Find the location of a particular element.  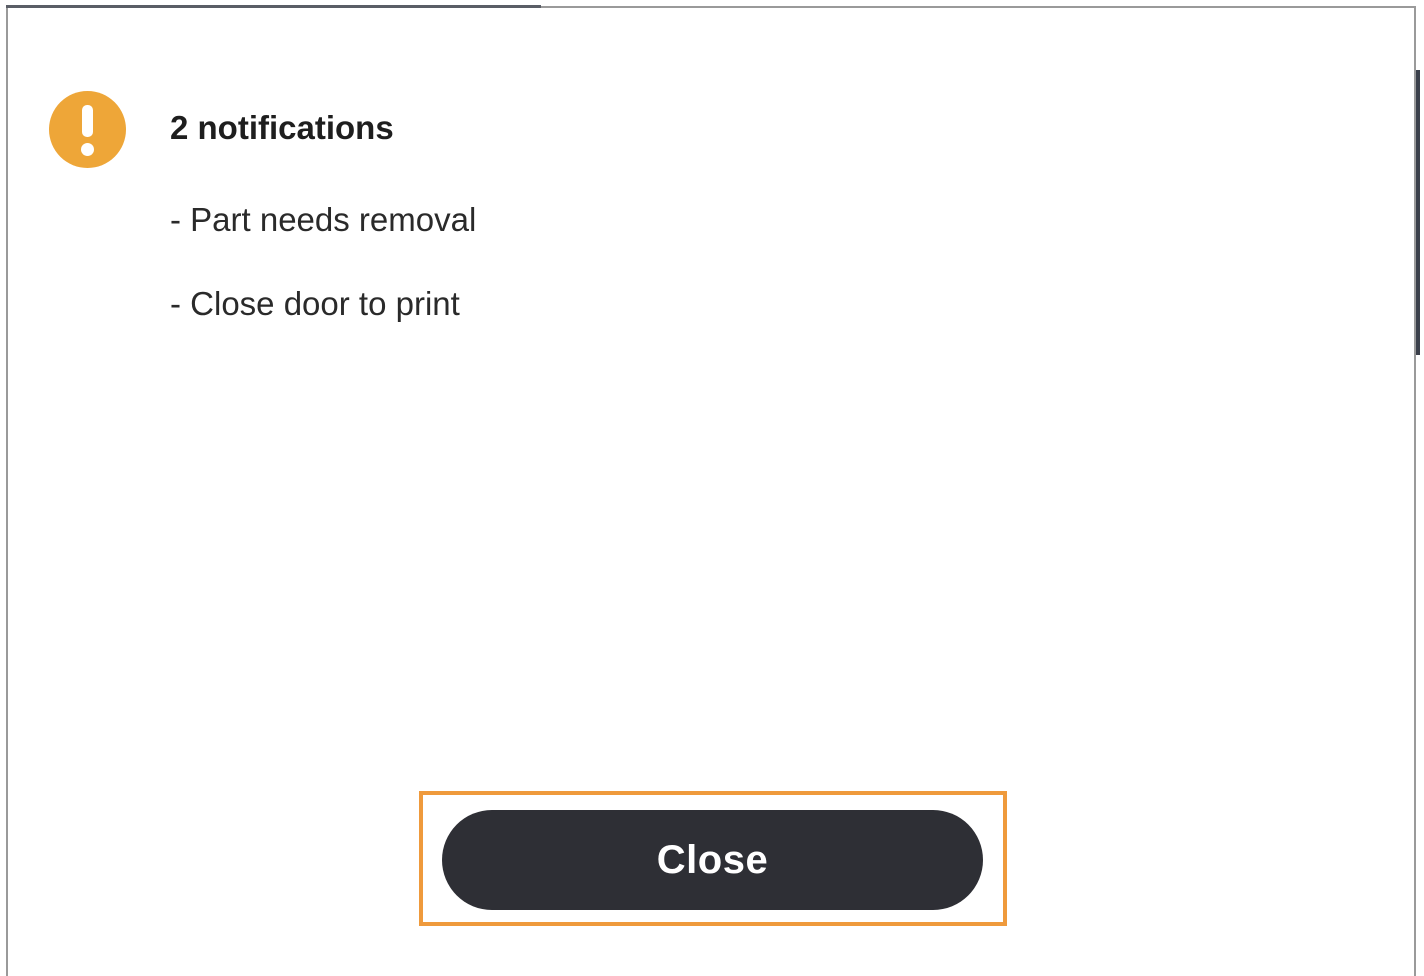

window-edge-shadow is located at coordinates (1418, 212).